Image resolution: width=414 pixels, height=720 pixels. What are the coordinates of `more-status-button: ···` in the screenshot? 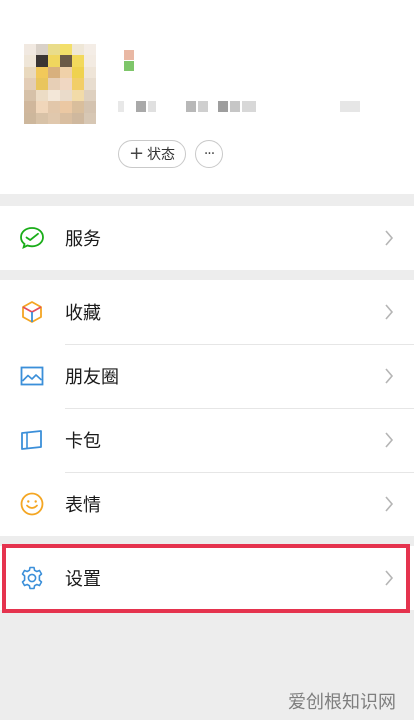 It's located at (209, 154).